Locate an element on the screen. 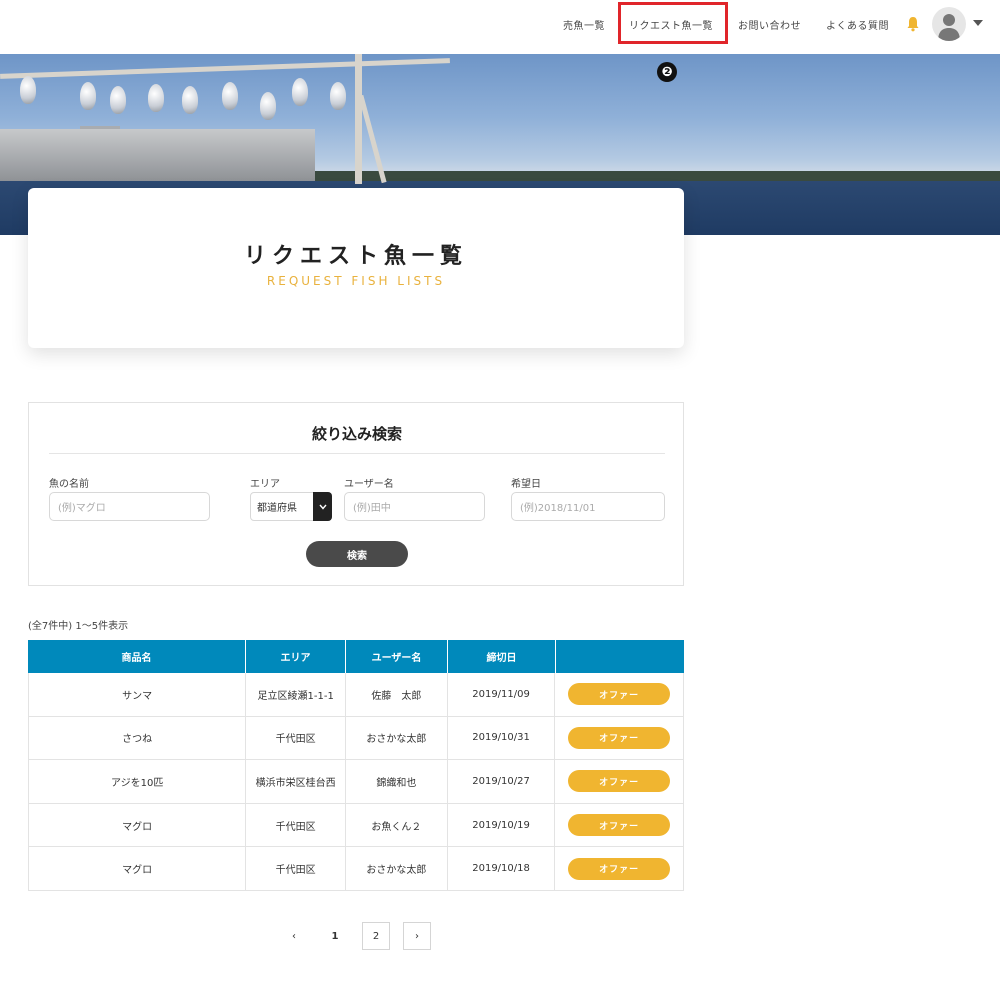 The image size is (1000, 1004). pagination-page-1: 1 is located at coordinates (335, 936).